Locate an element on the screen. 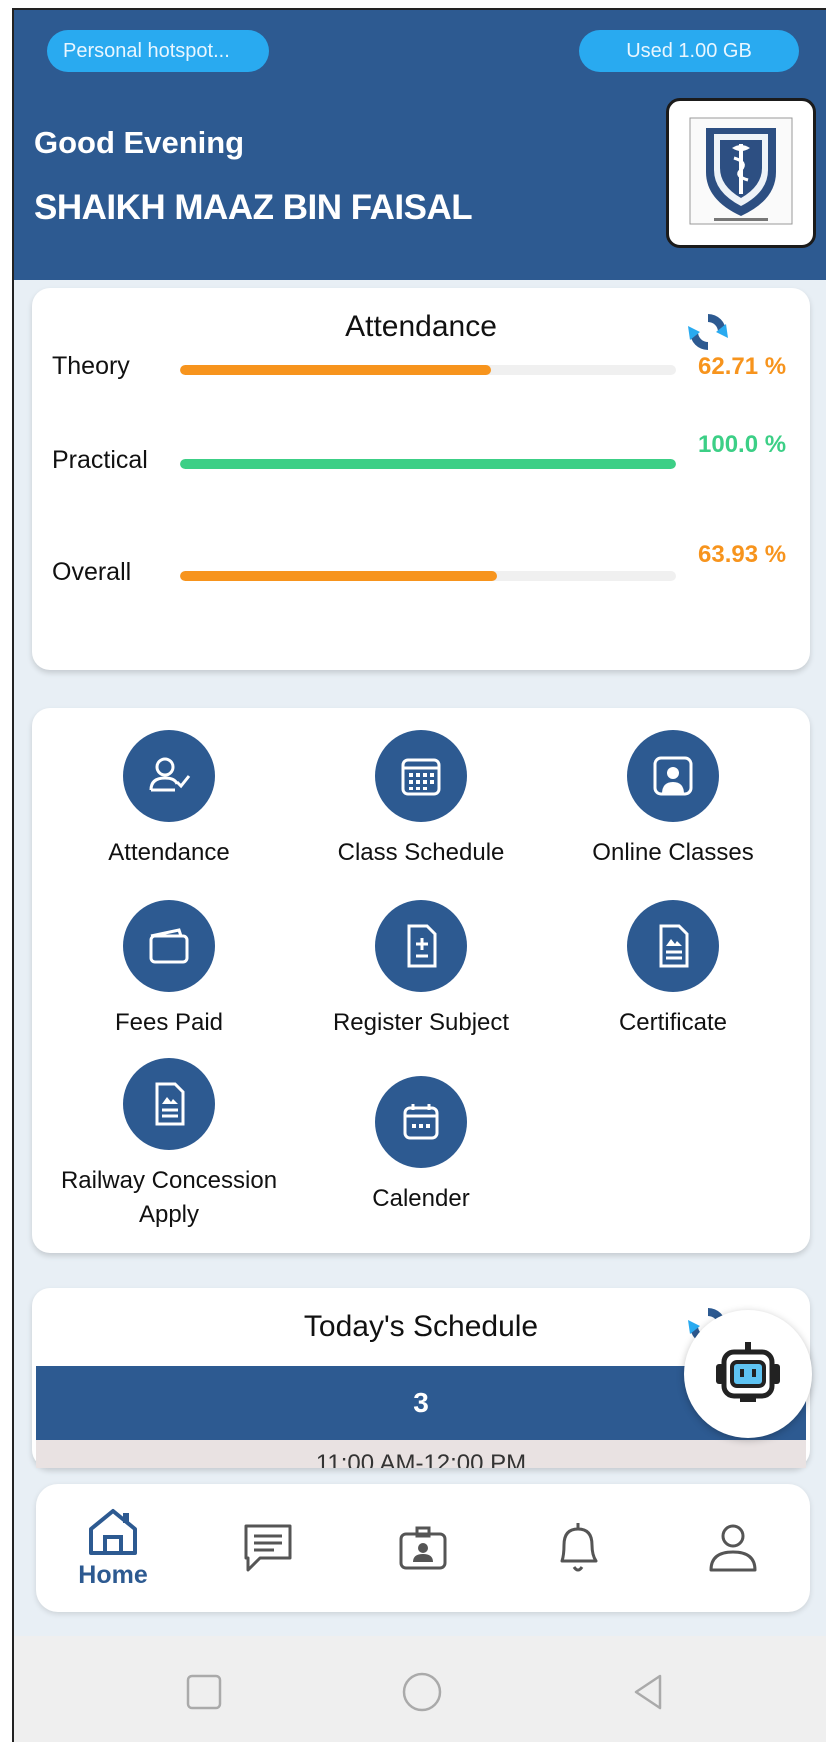 Image resolution: width=826 pixels, height=1742 pixels. recent-apps-icon is located at coordinates (204, 1692).